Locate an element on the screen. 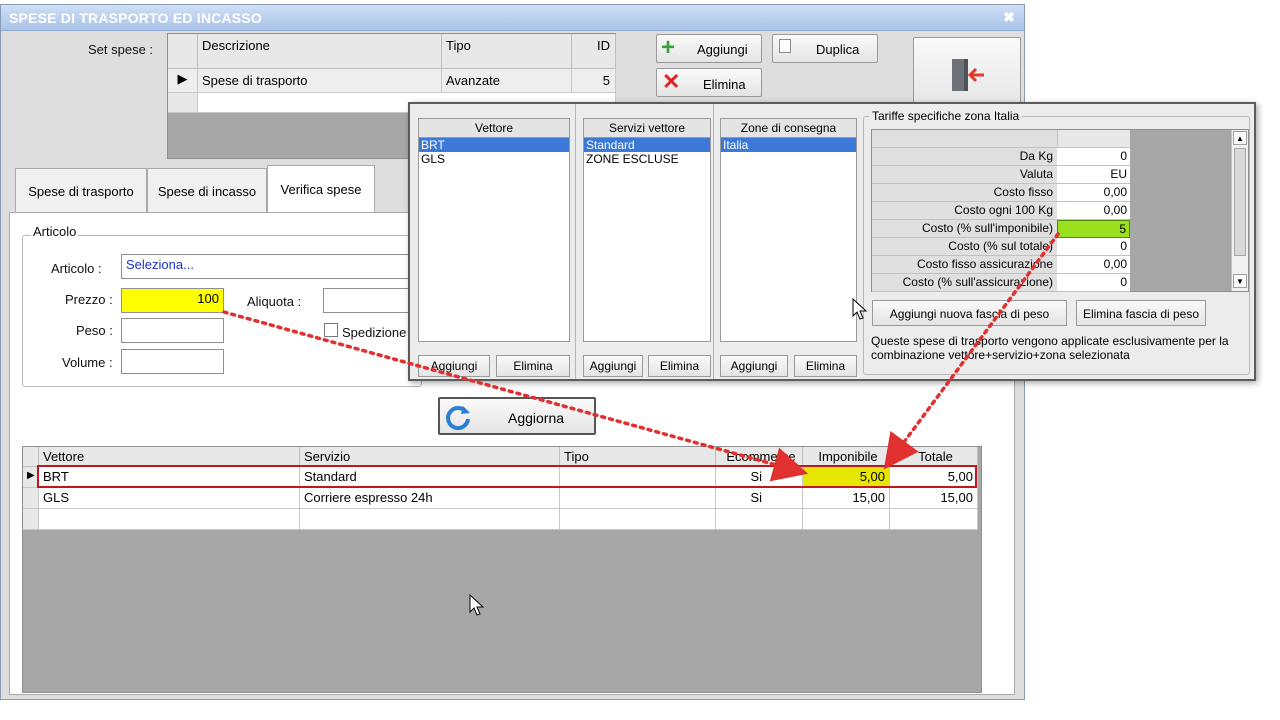 The height and width of the screenshot is (720, 1280). arrow-prezzo-to-imponibile is located at coordinates (515, 396).